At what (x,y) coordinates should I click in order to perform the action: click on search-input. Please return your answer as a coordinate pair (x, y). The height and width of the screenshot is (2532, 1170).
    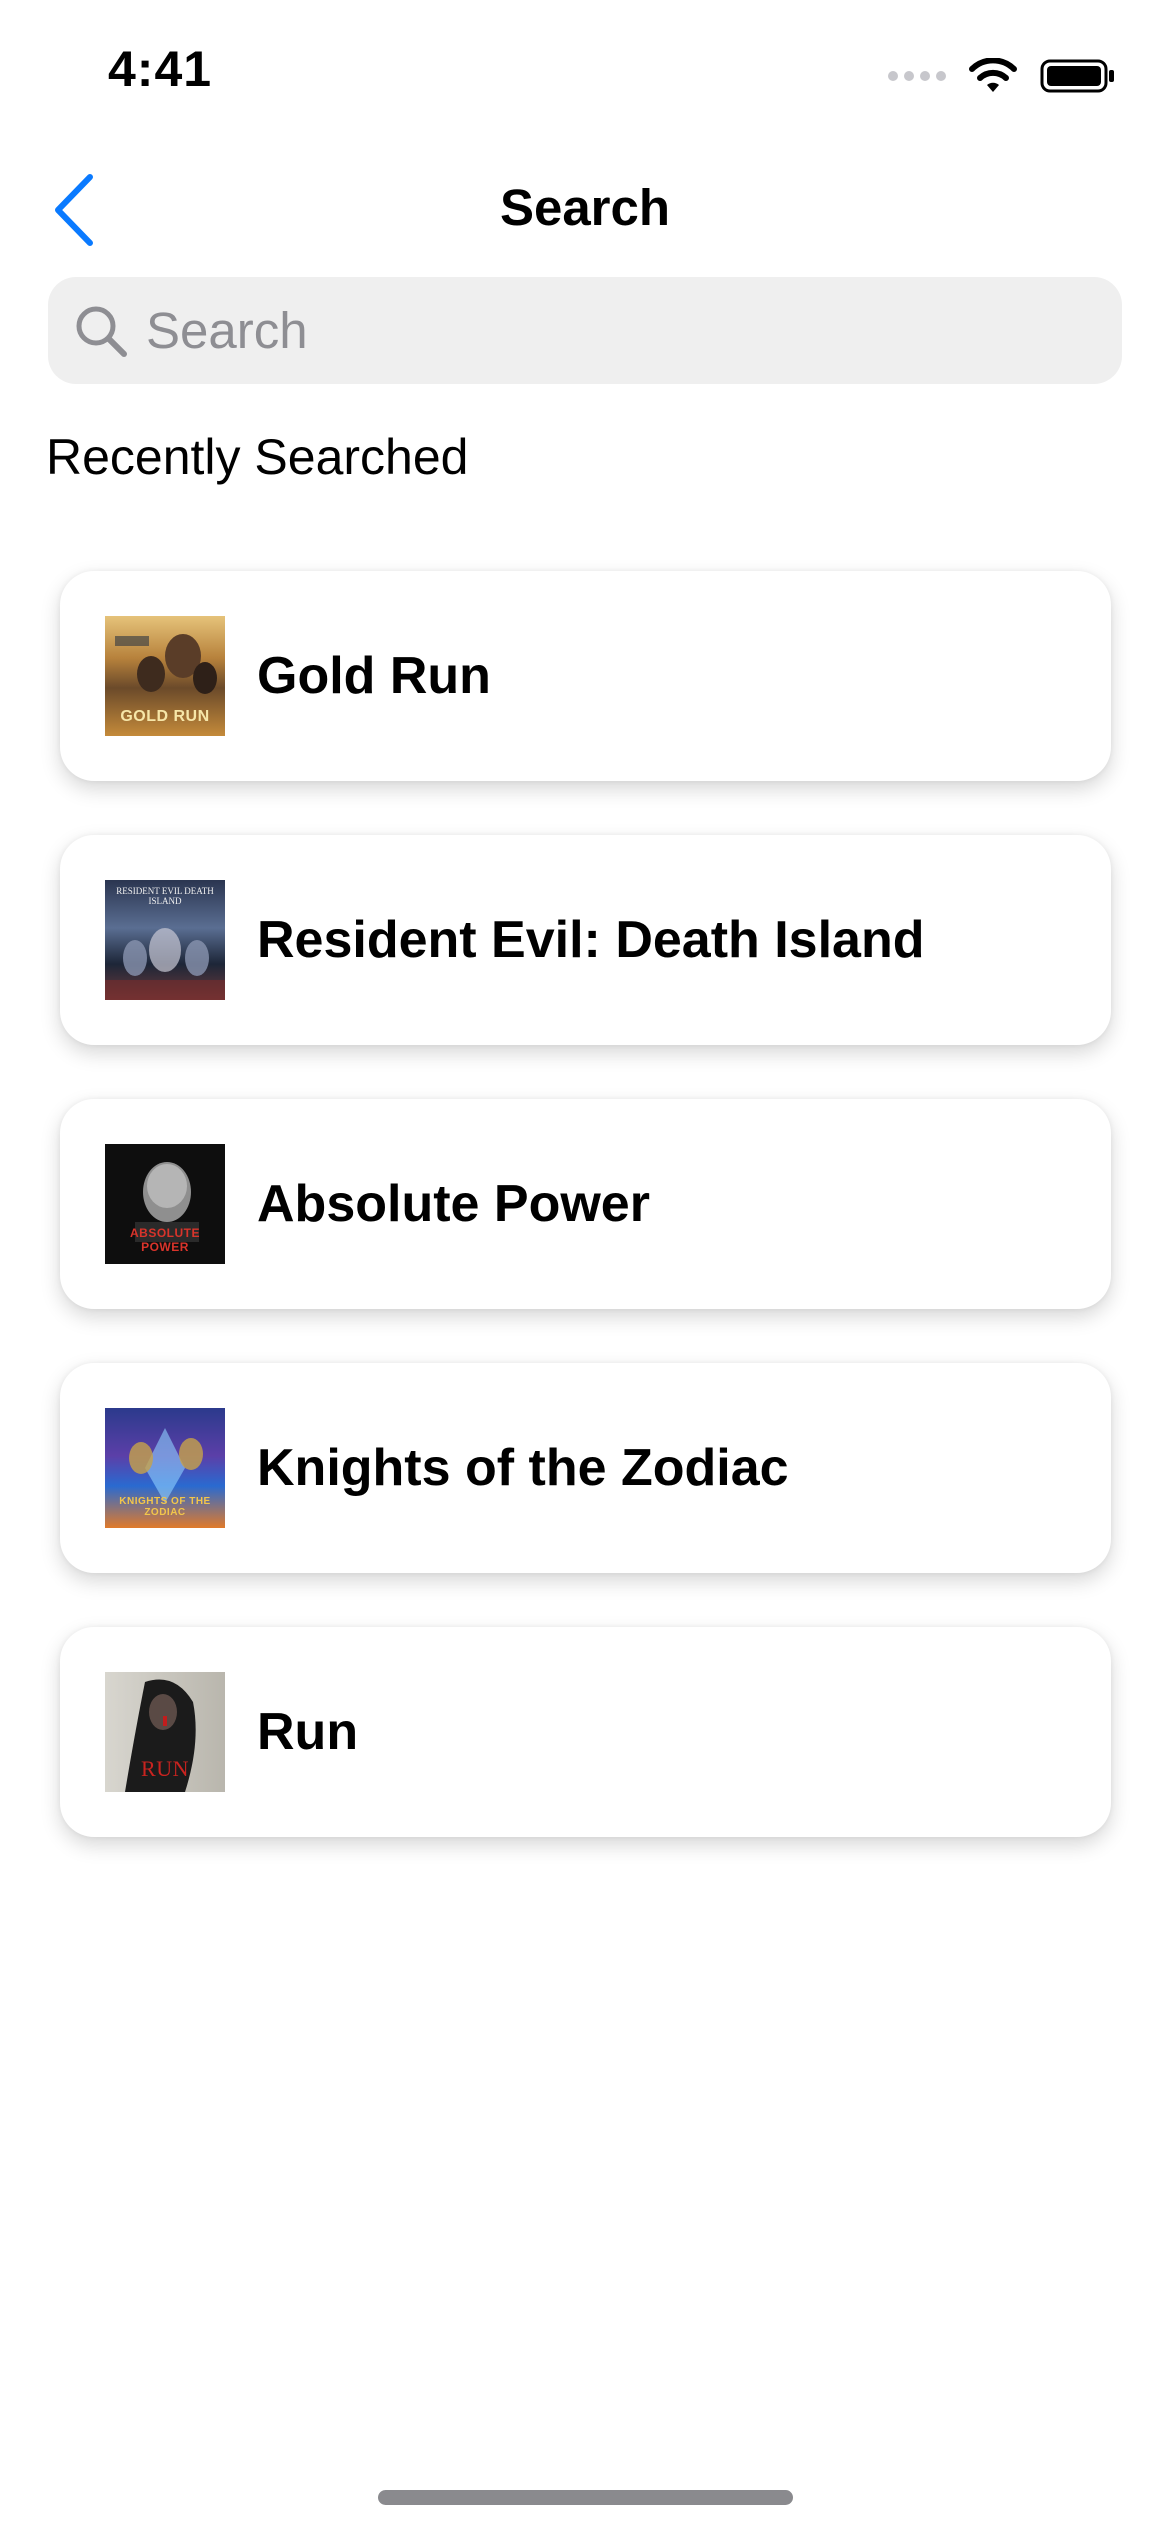
    Looking at the image, I should click on (596, 330).